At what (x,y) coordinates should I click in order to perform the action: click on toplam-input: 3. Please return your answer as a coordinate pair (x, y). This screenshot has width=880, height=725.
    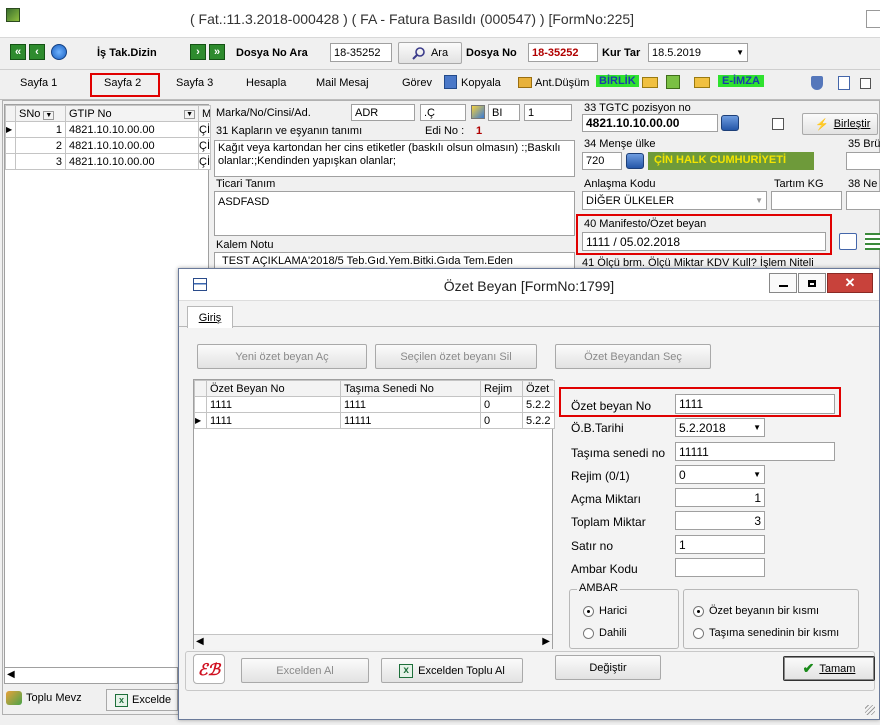
    Looking at the image, I should click on (720, 520).